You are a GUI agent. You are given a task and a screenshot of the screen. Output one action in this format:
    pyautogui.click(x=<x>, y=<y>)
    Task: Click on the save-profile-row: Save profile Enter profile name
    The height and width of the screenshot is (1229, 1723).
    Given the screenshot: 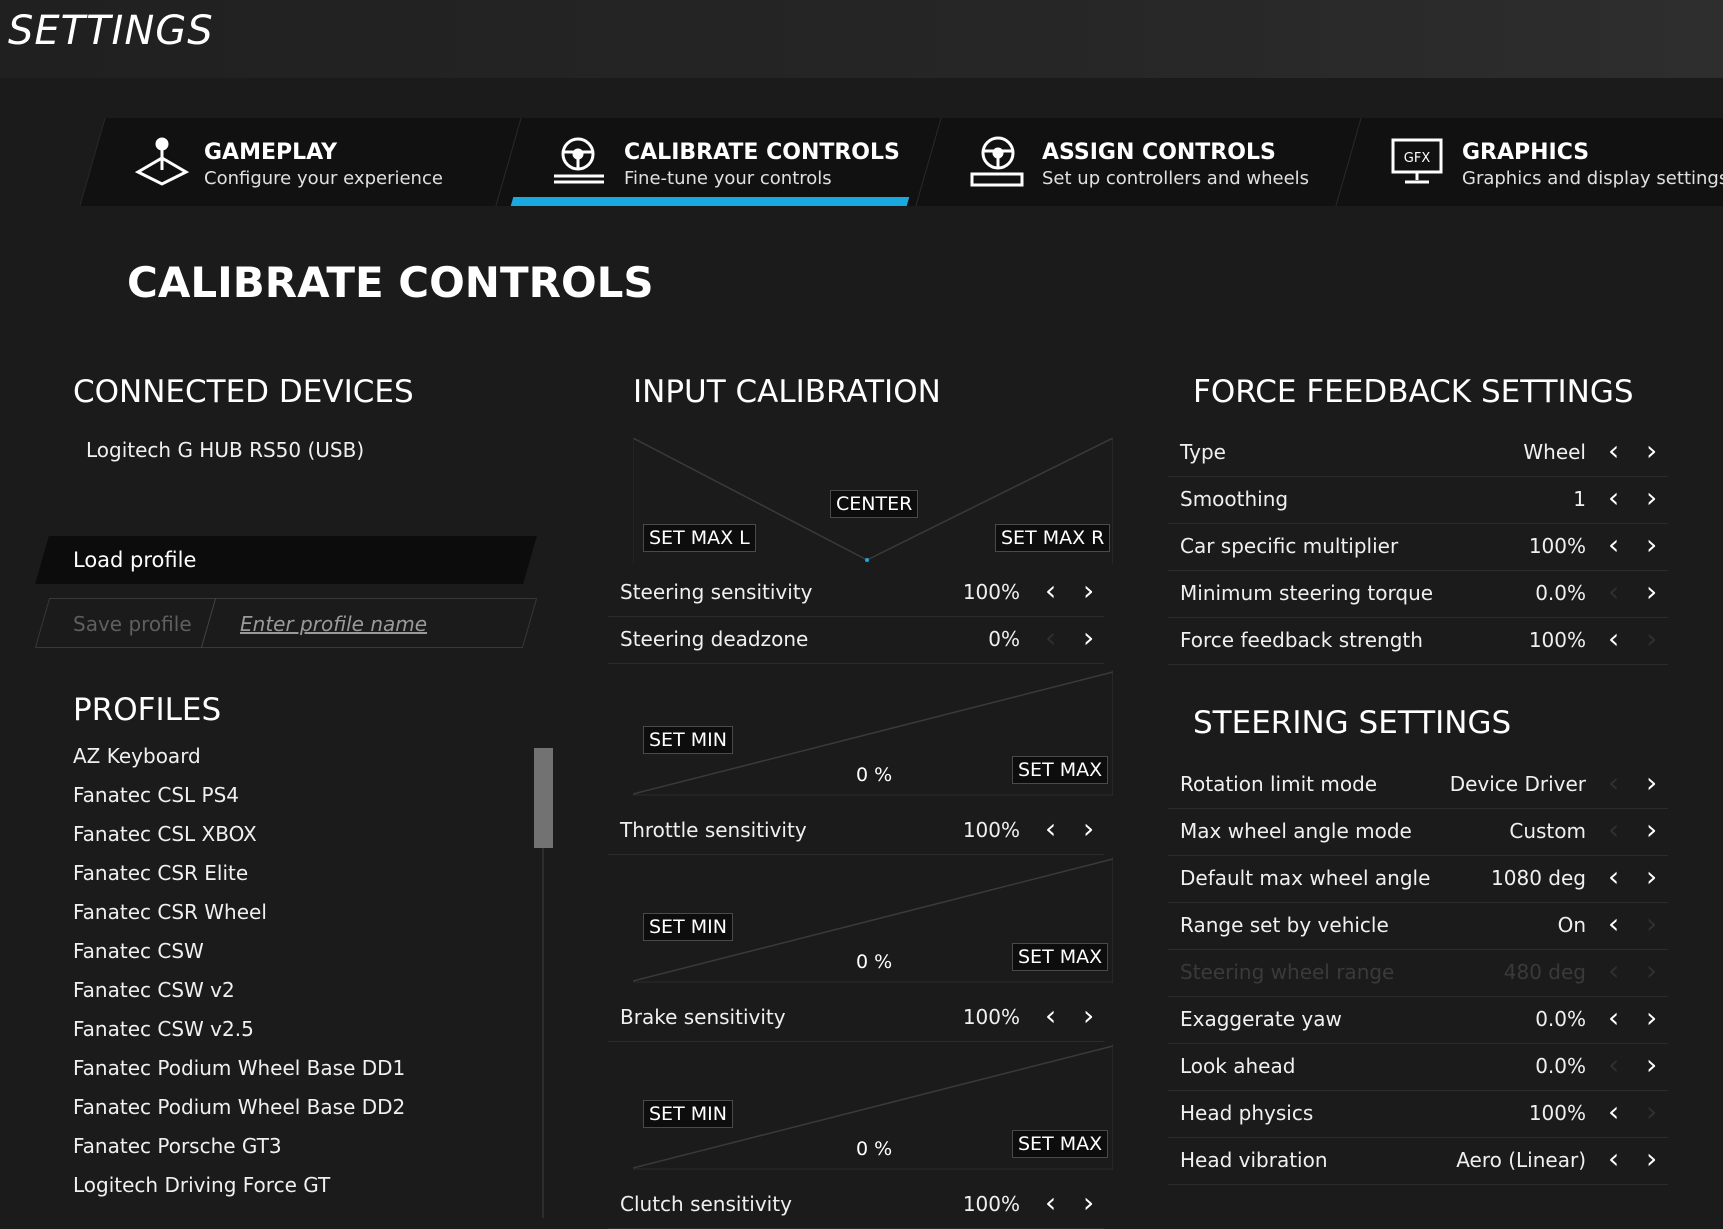 What is the action you would take?
    pyautogui.click(x=286, y=623)
    